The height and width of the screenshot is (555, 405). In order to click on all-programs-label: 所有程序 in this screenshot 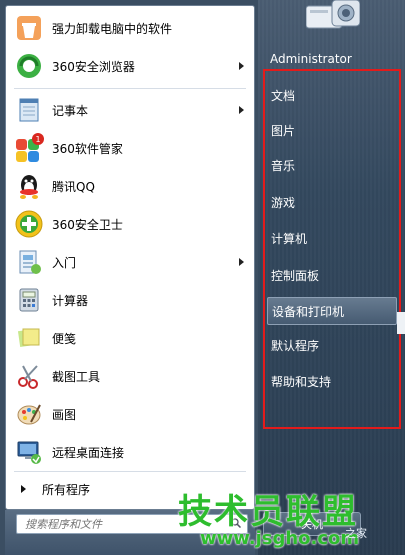, I will do `click(66, 489)`.